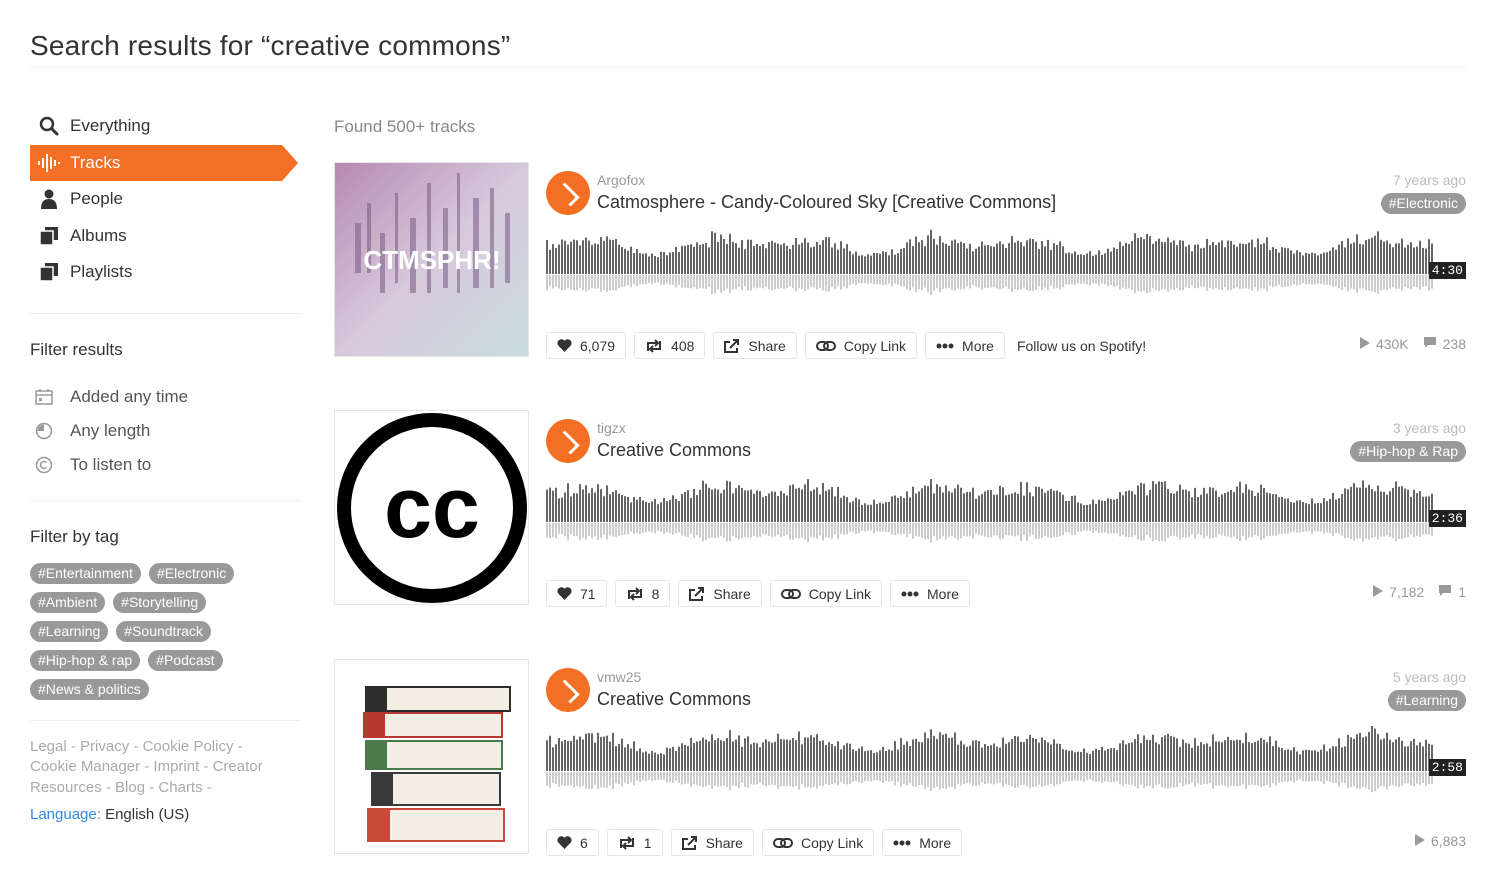  What do you see at coordinates (767, 345) in the screenshot?
I see `share-label: Share` at bounding box center [767, 345].